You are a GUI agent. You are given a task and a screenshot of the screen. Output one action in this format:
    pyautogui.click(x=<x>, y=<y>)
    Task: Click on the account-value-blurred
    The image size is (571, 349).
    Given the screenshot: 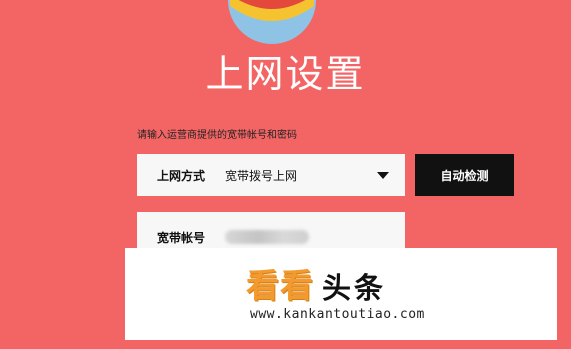 What is the action you would take?
    pyautogui.click(x=267, y=237)
    